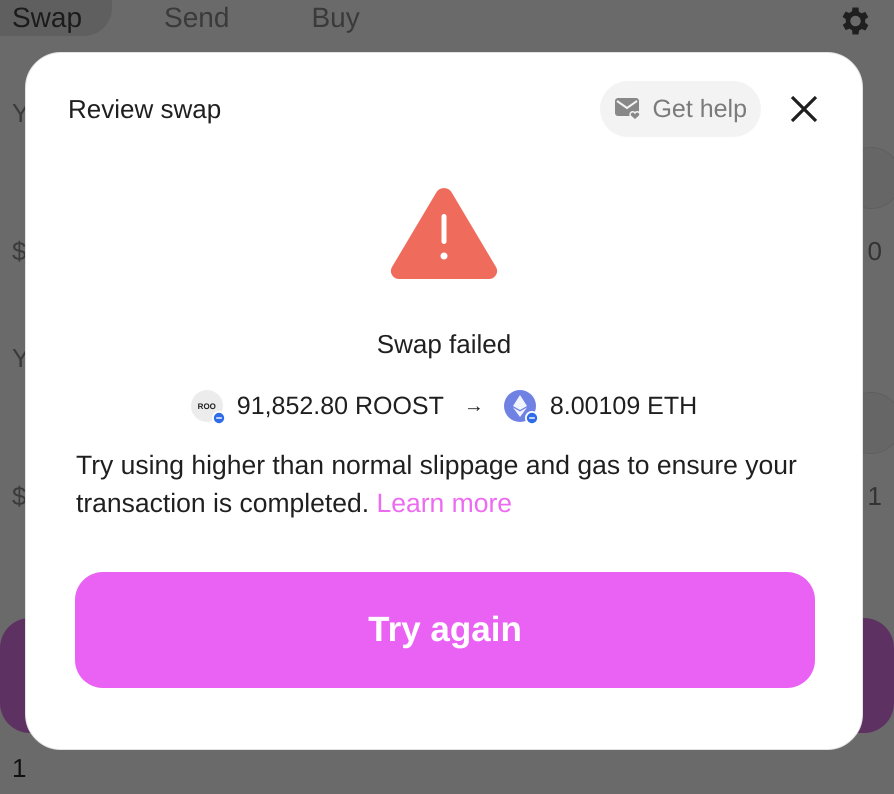 This screenshot has height=794, width=894. What do you see at coordinates (445, 630) in the screenshot?
I see `try-again-button: Try again` at bounding box center [445, 630].